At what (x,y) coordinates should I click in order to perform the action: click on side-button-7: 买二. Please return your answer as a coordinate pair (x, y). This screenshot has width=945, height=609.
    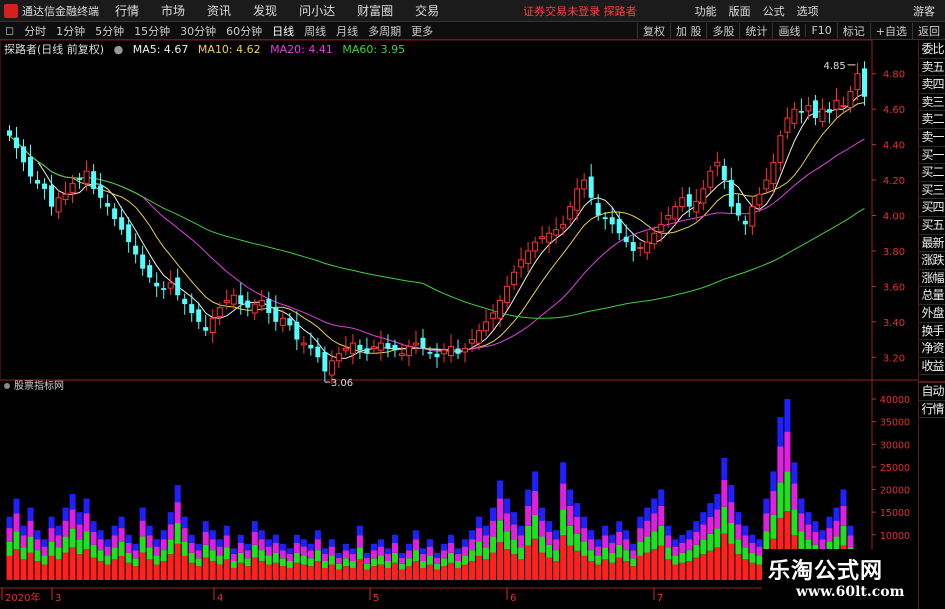
    Looking at the image, I should click on (932, 173).